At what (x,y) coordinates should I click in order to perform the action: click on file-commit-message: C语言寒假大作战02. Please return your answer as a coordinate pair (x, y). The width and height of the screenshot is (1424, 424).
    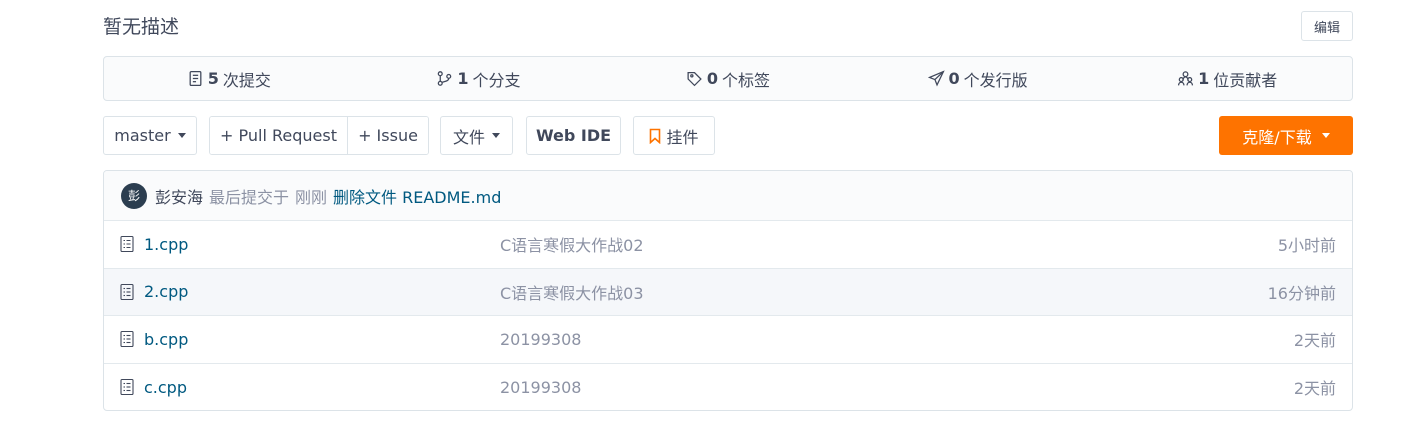
    Looking at the image, I should click on (572, 244).